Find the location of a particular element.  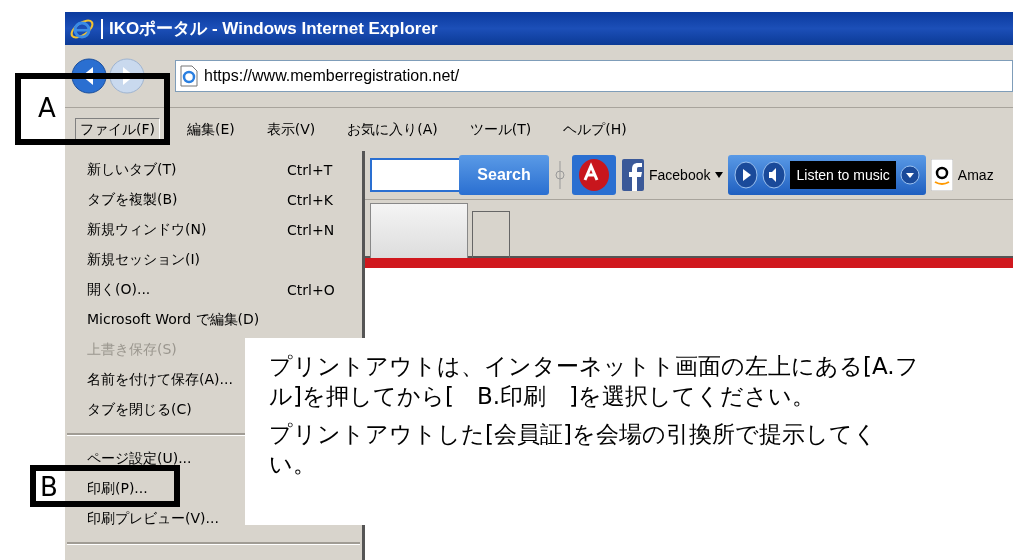

menu-option: 新しいタブ(T) is located at coordinates (132, 169).